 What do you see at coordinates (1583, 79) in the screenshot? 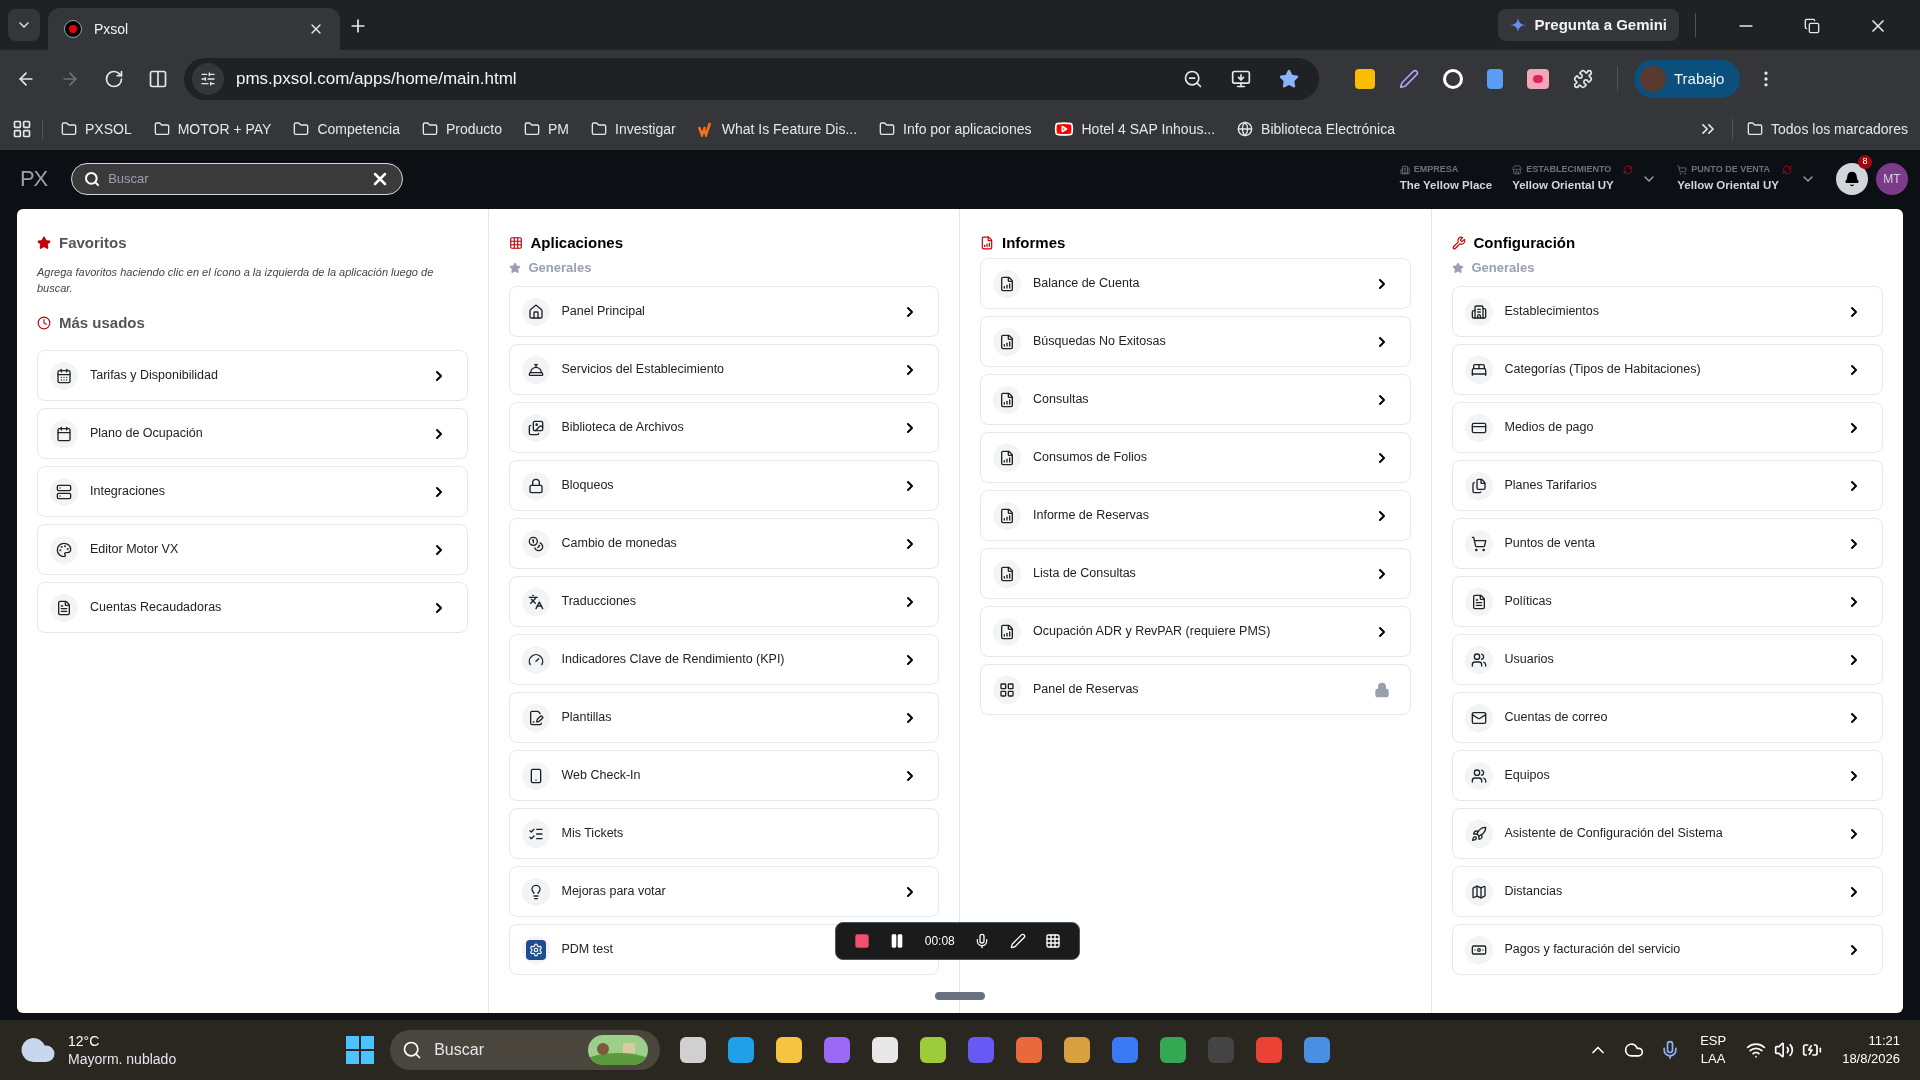
I see `extensions-icon` at bounding box center [1583, 79].